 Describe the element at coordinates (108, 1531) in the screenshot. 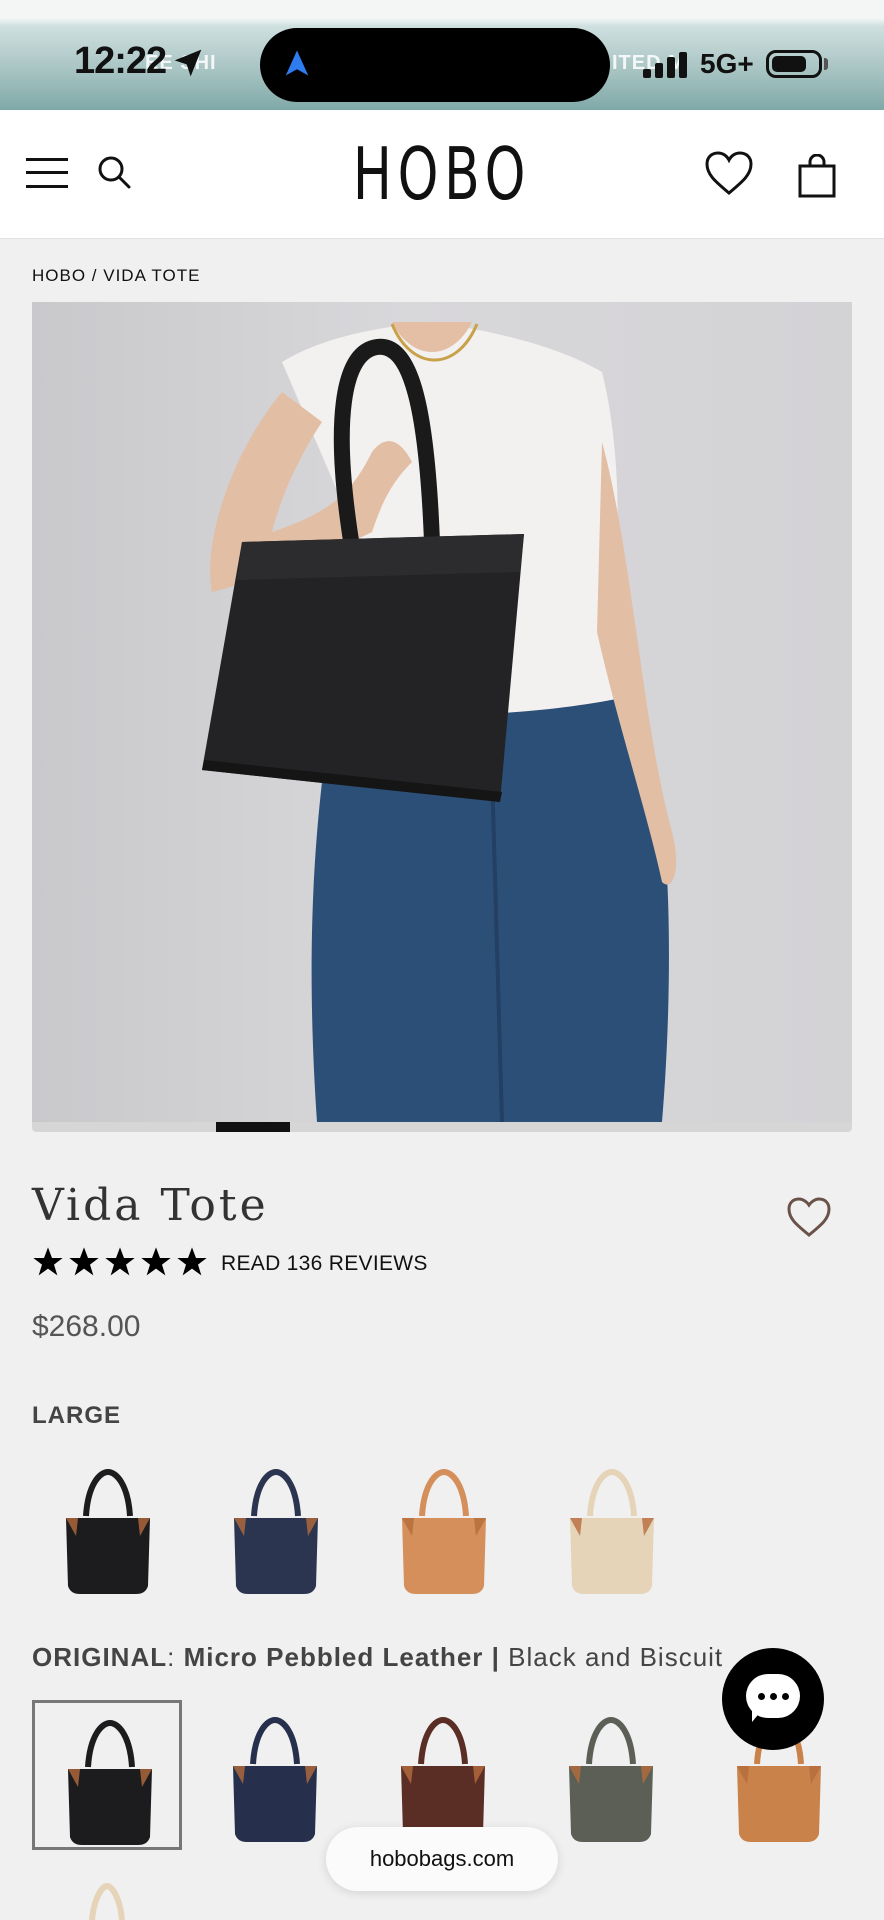

I see `size-swatch-black` at that location.